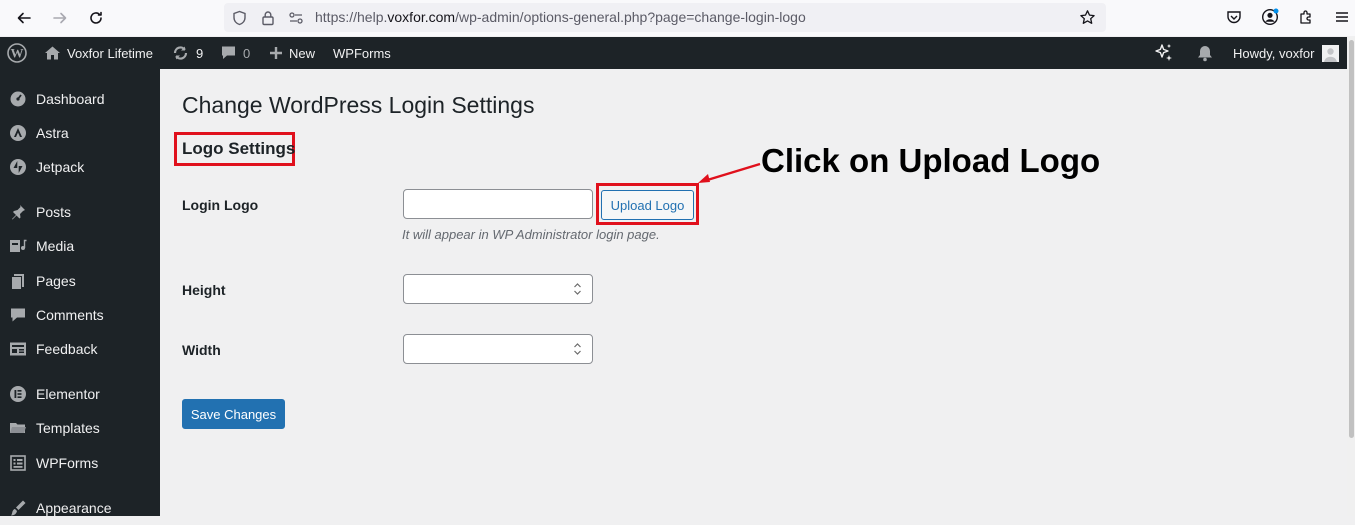 This screenshot has width=1355, height=525. I want to click on dashboard-icon, so click(18, 99).